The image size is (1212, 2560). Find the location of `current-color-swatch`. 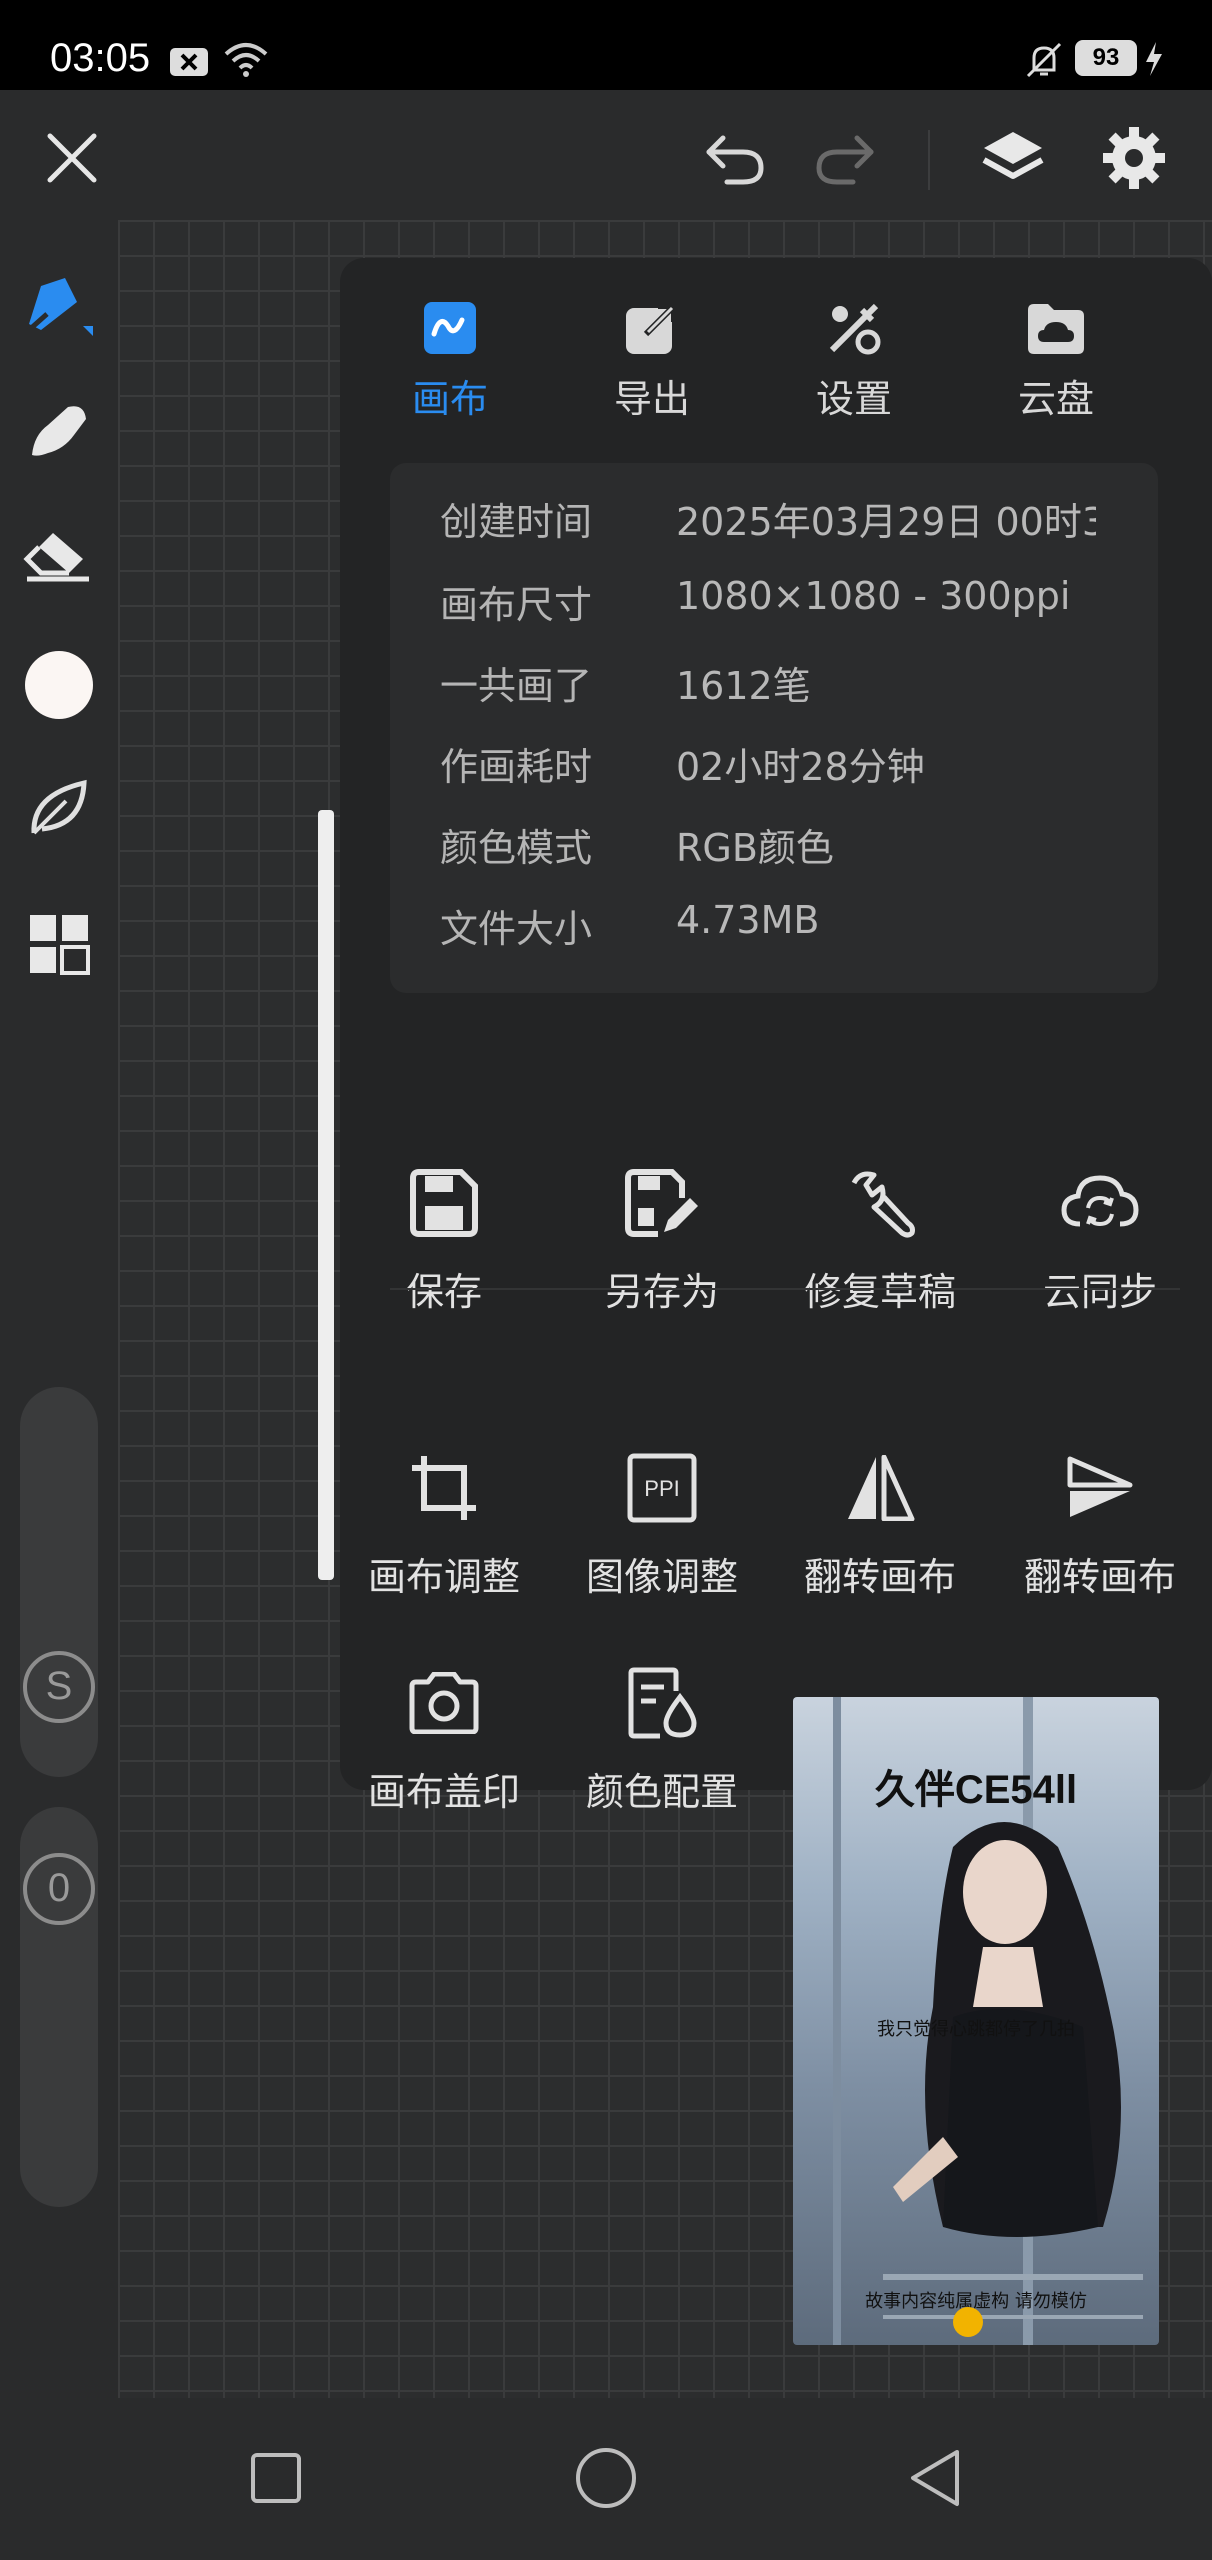

current-color-swatch is located at coordinates (59, 685).